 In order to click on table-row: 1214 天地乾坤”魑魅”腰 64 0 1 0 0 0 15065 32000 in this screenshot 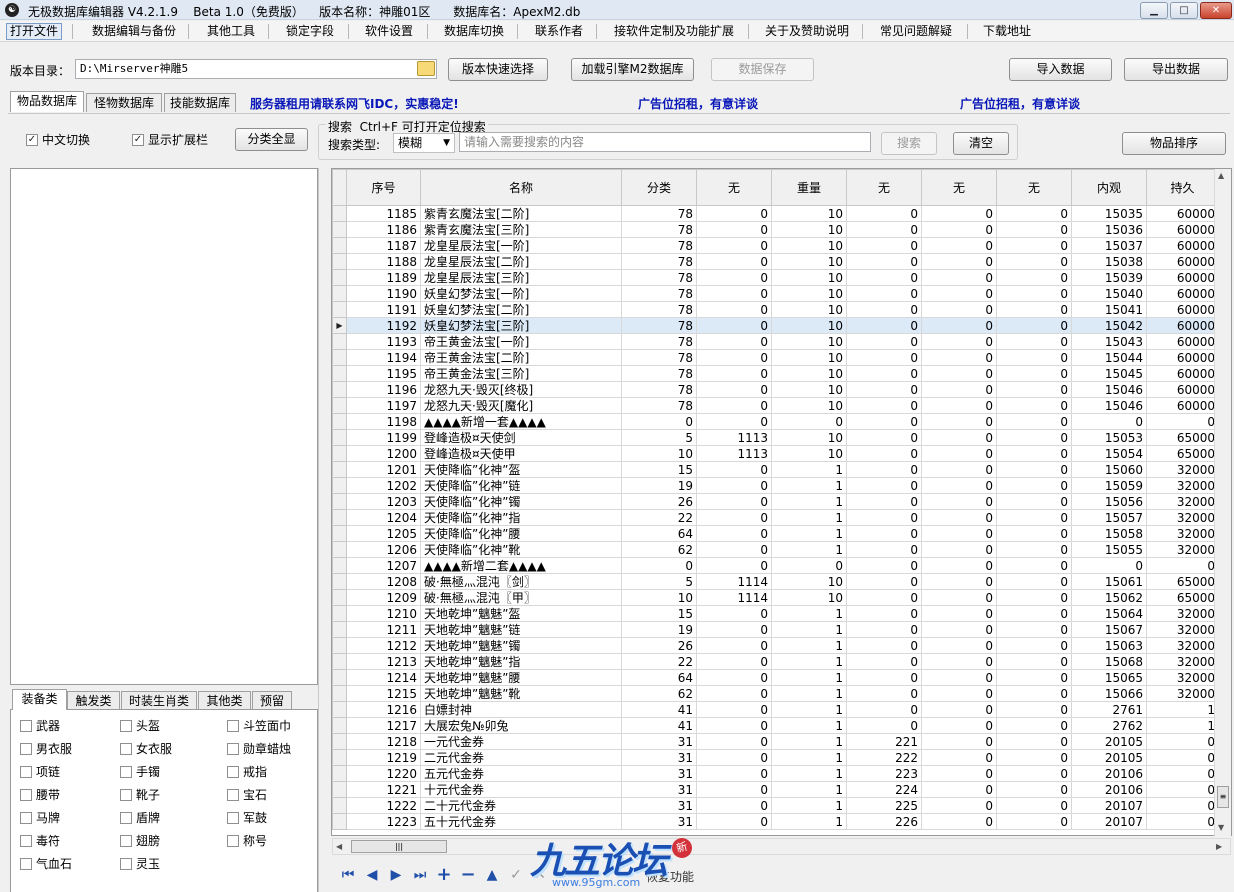, I will do `click(775, 677)`.